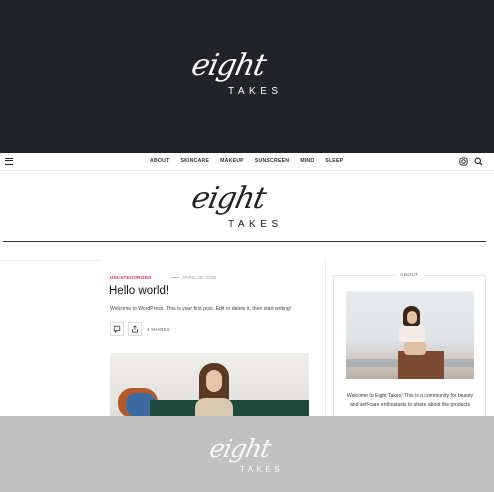 This screenshot has height=492, width=494. I want to click on nav-item-skincare: SKINCARE, so click(194, 161).